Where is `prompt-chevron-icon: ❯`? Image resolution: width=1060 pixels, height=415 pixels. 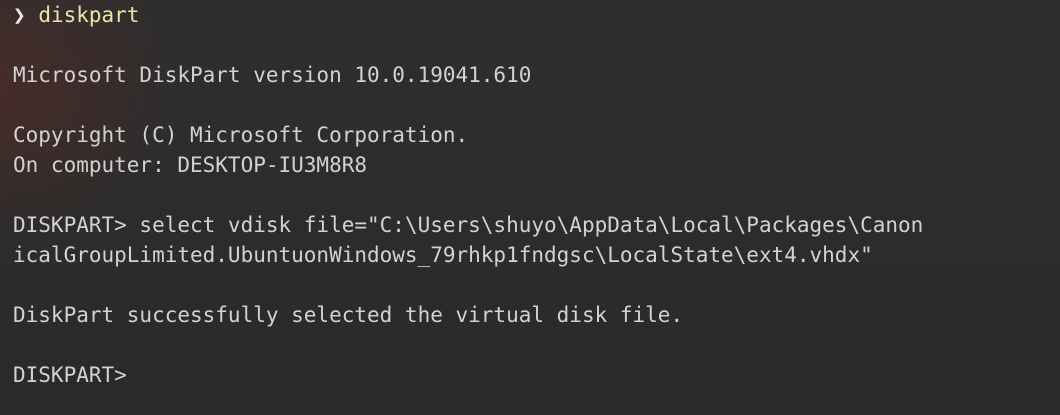 prompt-chevron-icon: ❯ is located at coordinates (19, 15).